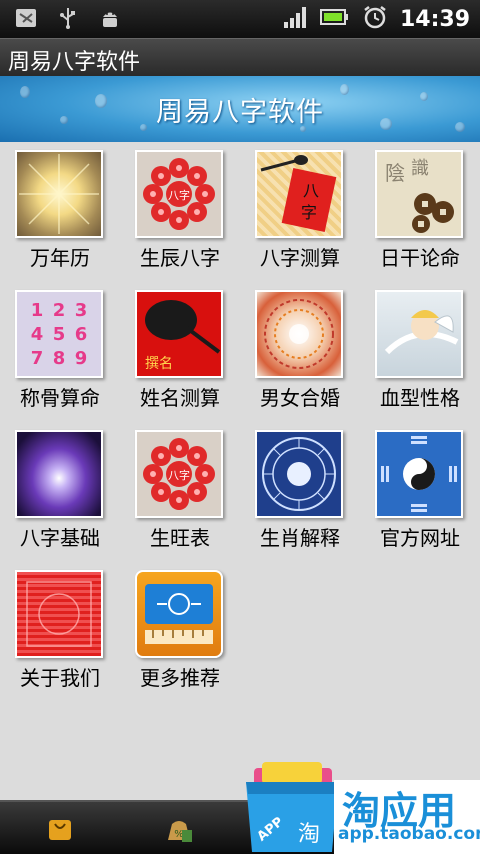 The image size is (480, 854). Describe the element at coordinates (395, 173) in the screenshot. I see `svg-text: 陰` at that location.